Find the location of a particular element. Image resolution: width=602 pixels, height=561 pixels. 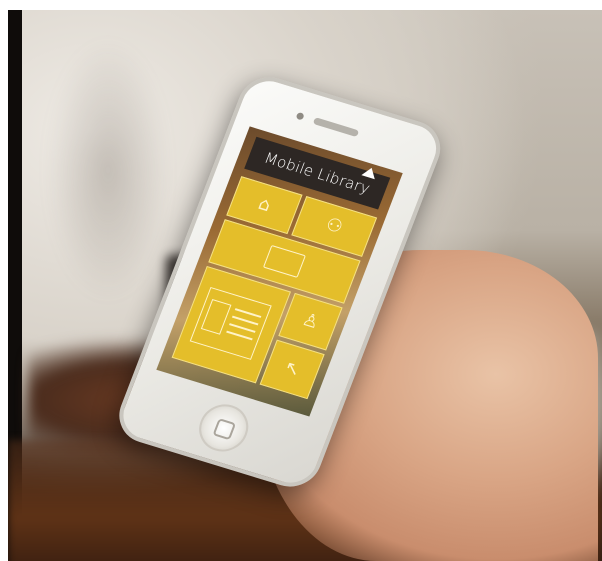

people-group-icon: ⚇ is located at coordinates (334, 226).